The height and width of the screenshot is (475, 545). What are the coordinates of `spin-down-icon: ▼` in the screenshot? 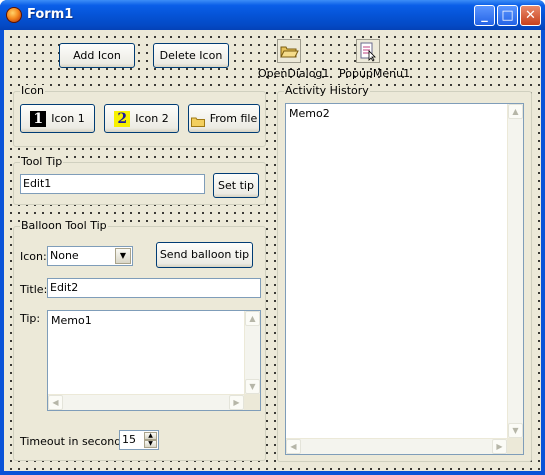 It's located at (150, 444).